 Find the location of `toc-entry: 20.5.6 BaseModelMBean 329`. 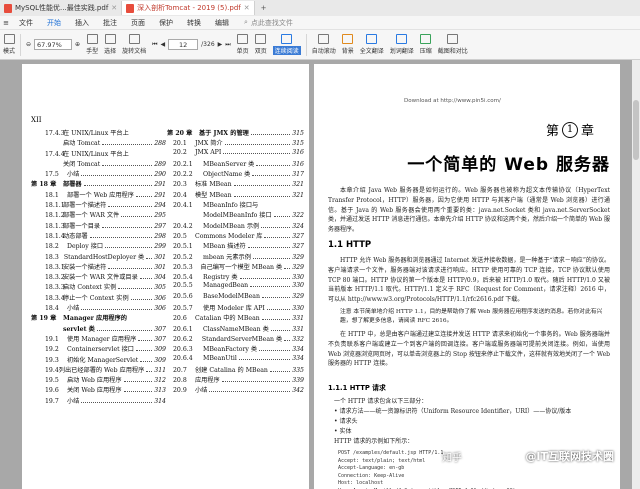

toc-entry: 20.5.6 BaseModelMBean 329 is located at coordinates (235, 298).